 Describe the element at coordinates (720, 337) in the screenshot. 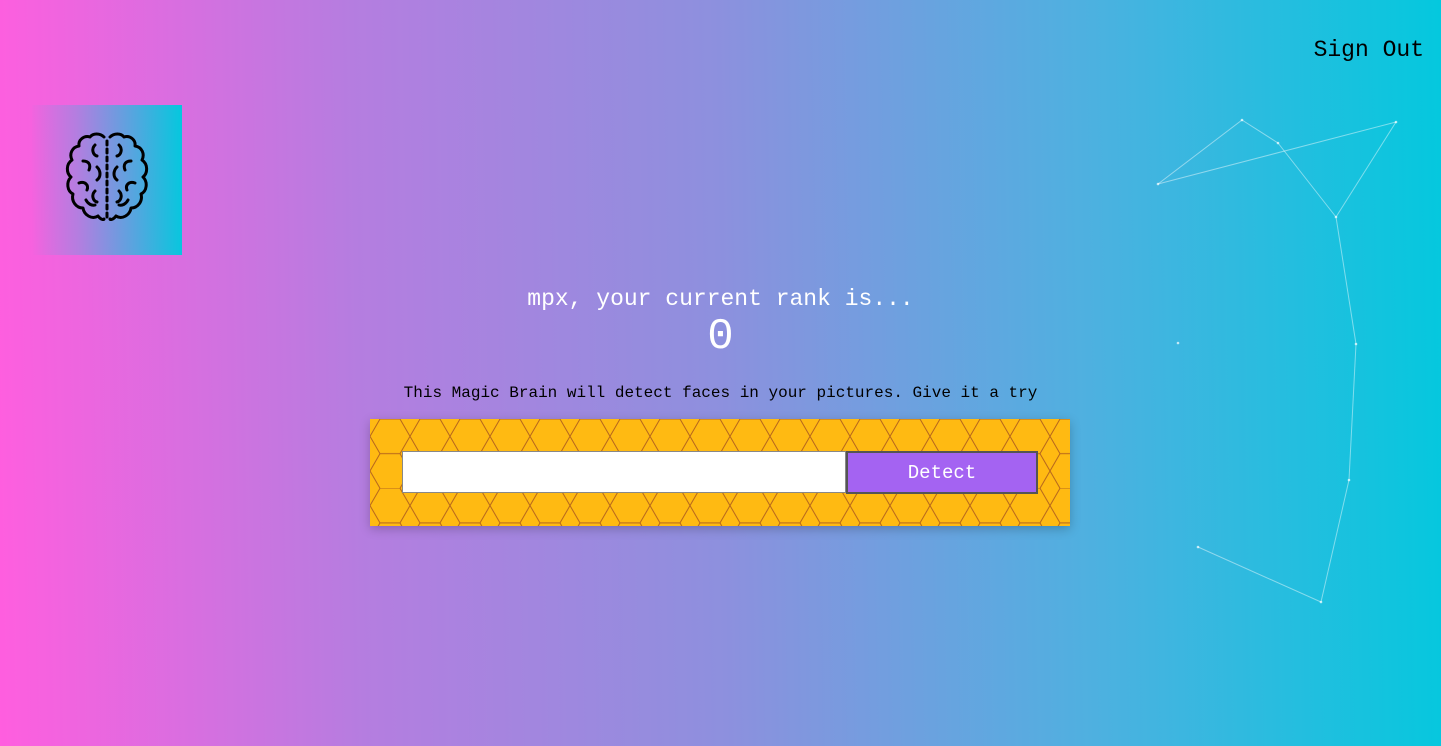

I see `rank-value: 0` at that location.